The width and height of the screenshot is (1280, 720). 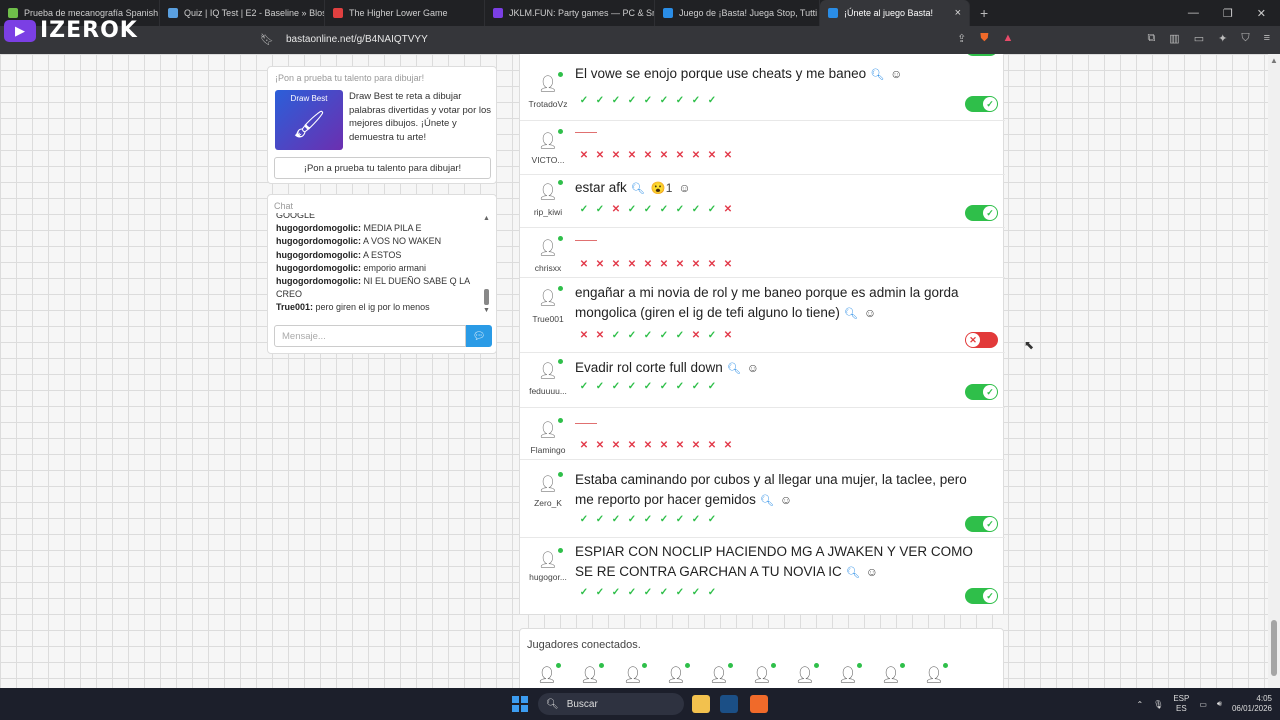 What do you see at coordinates (382, 168) in the screenshot?
I see `promo-button: ¡Pon a prueba tu talento para dibujar!` at bounding box center [382, 168].